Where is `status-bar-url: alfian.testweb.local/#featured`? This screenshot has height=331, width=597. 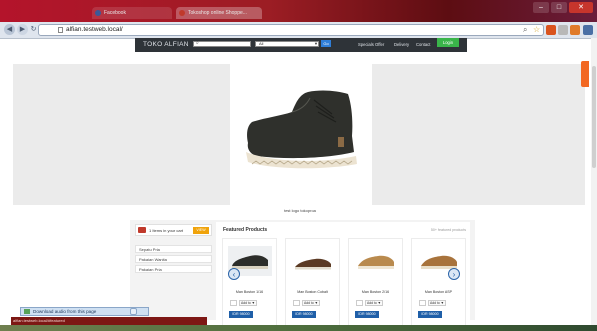
status-bar-url: alfian.testweb.local/#featured is located at coordinates (109, 321).